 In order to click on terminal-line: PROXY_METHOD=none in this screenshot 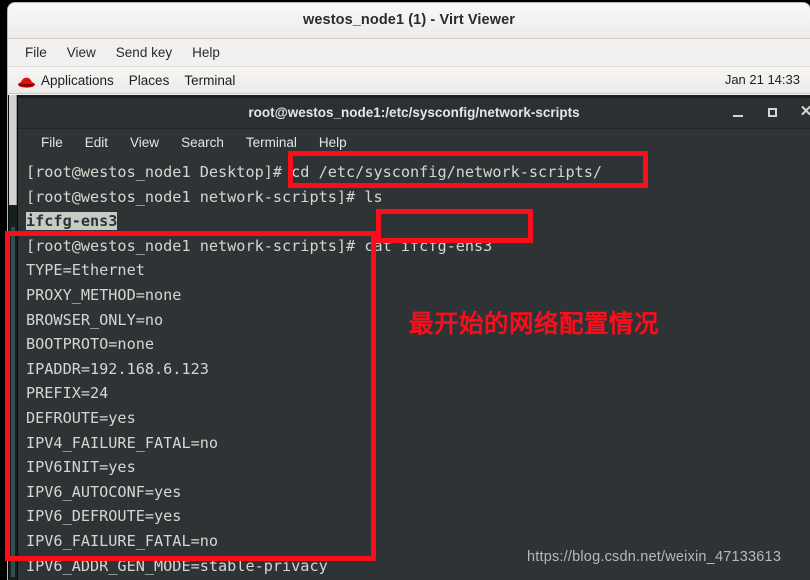, I will do `click(104, 294)`.